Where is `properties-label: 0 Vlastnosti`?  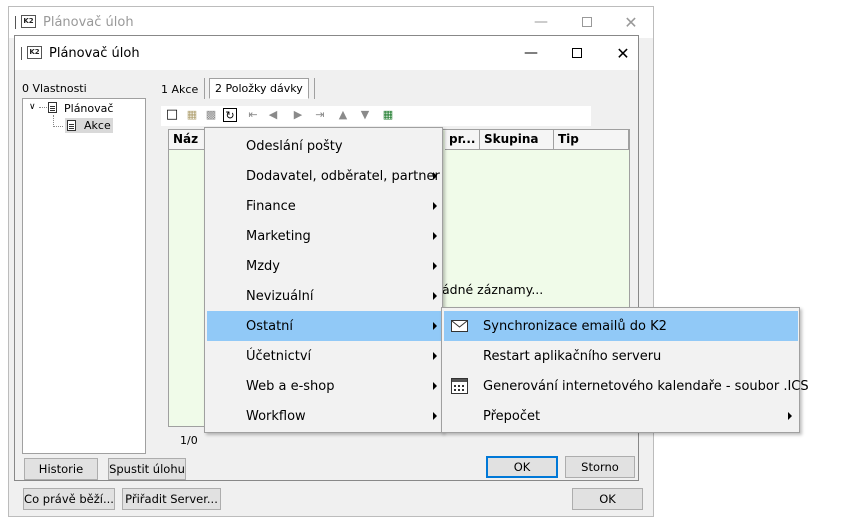 properties-label: 0 Vlastnosti is located at coordinates (54, 88).